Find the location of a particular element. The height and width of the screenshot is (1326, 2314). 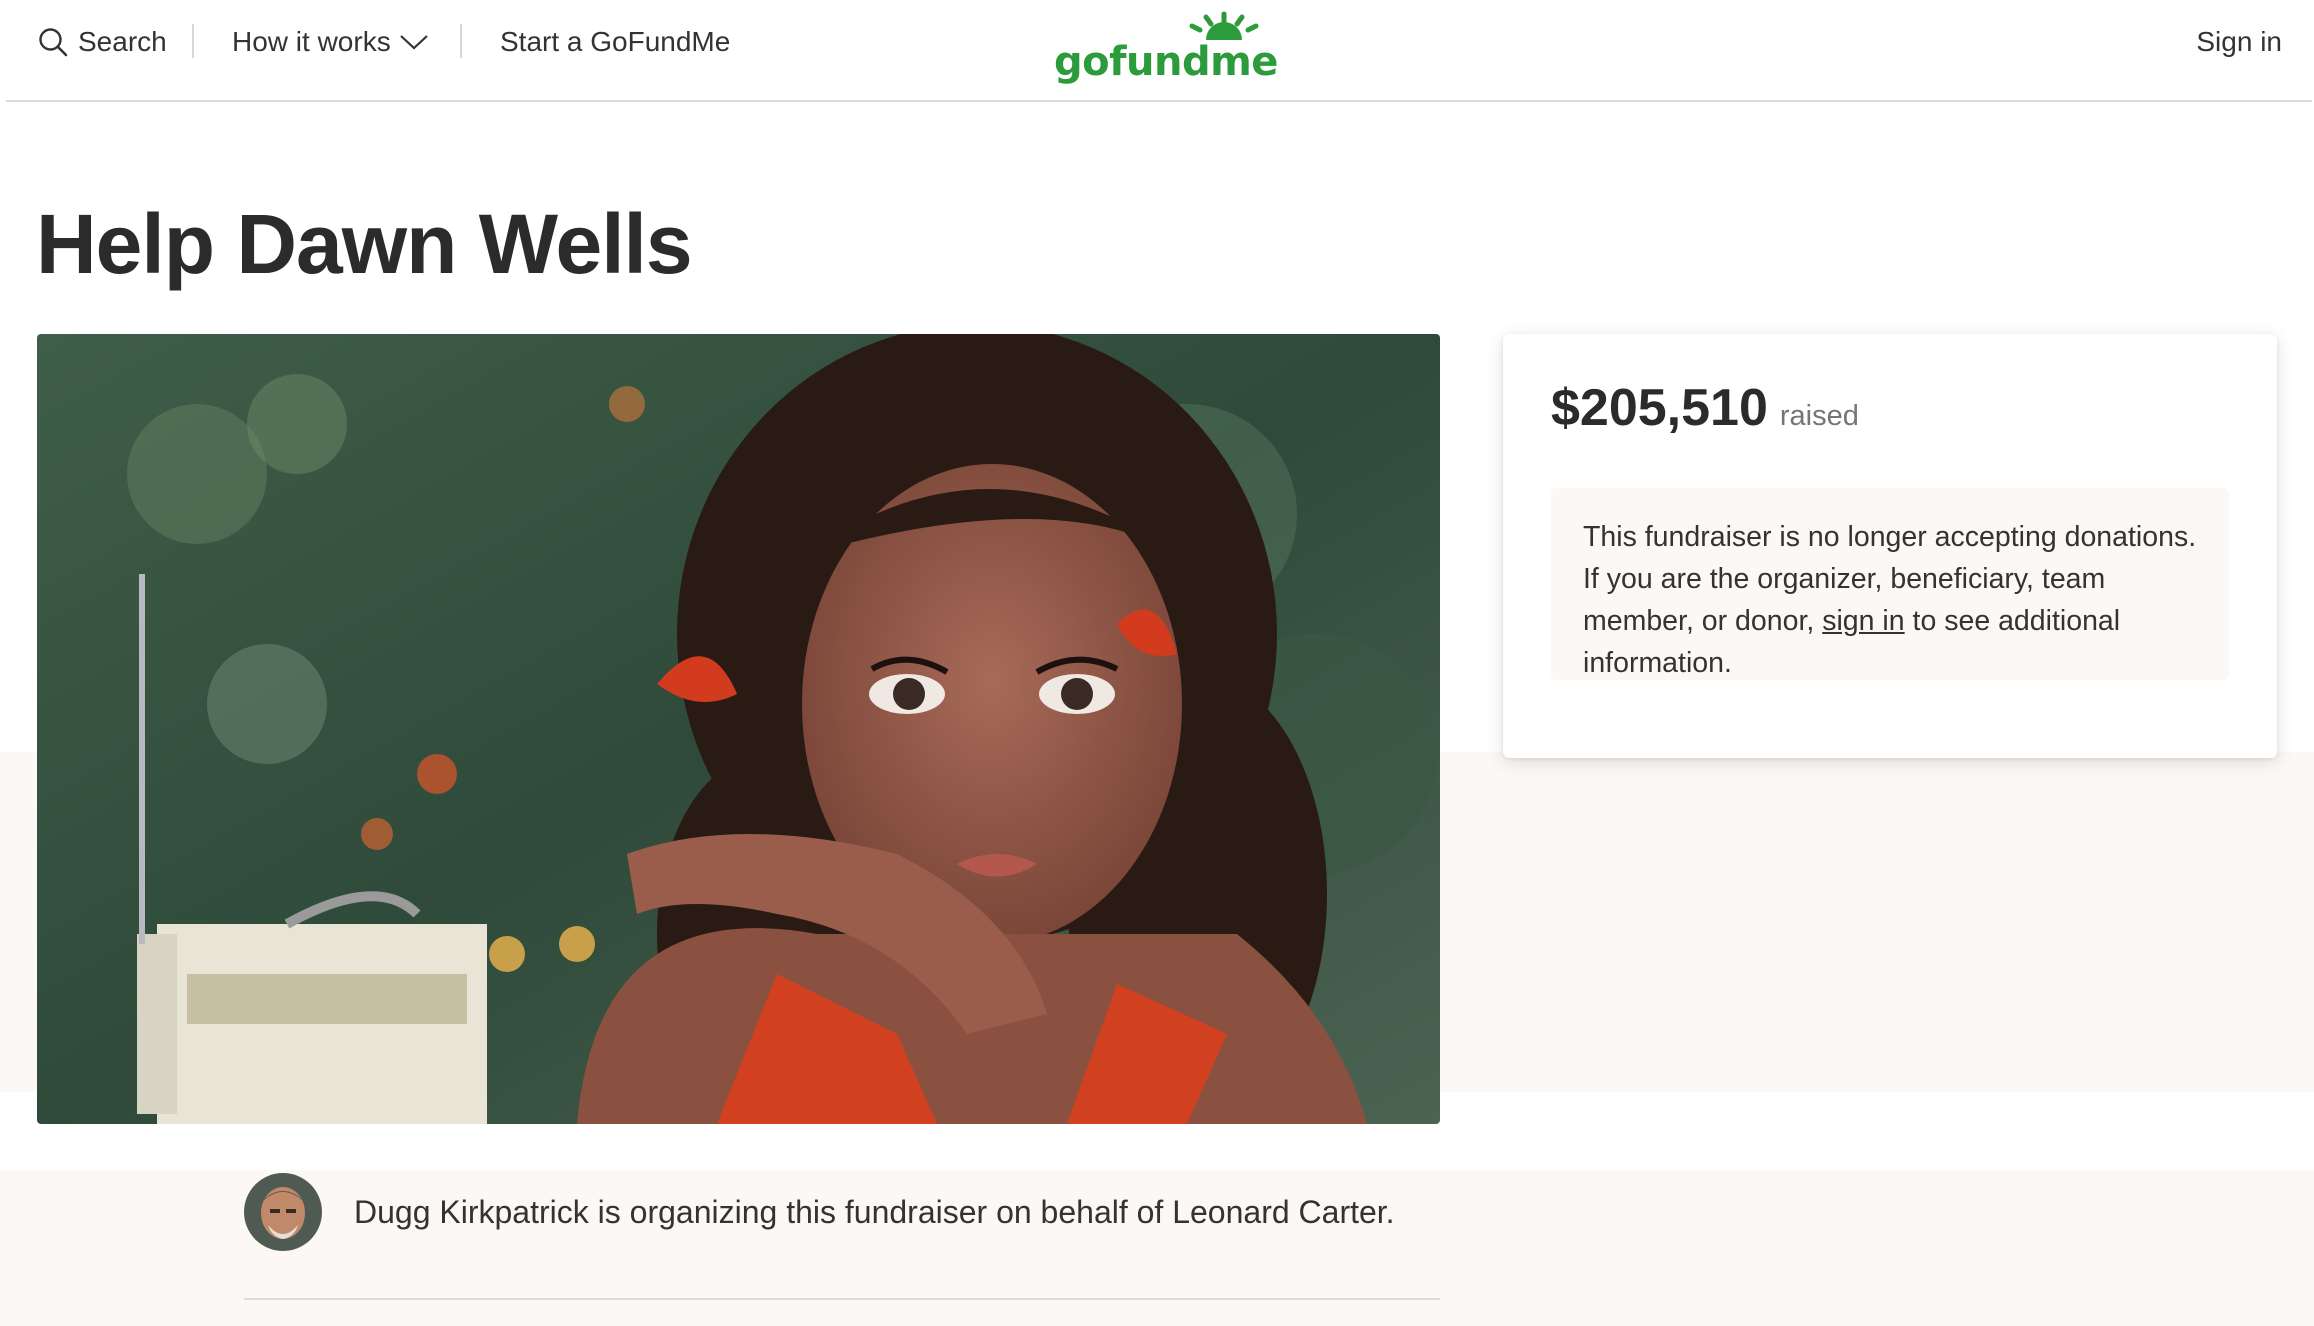

chevron-down-icon is located at coordinates (413, 42).